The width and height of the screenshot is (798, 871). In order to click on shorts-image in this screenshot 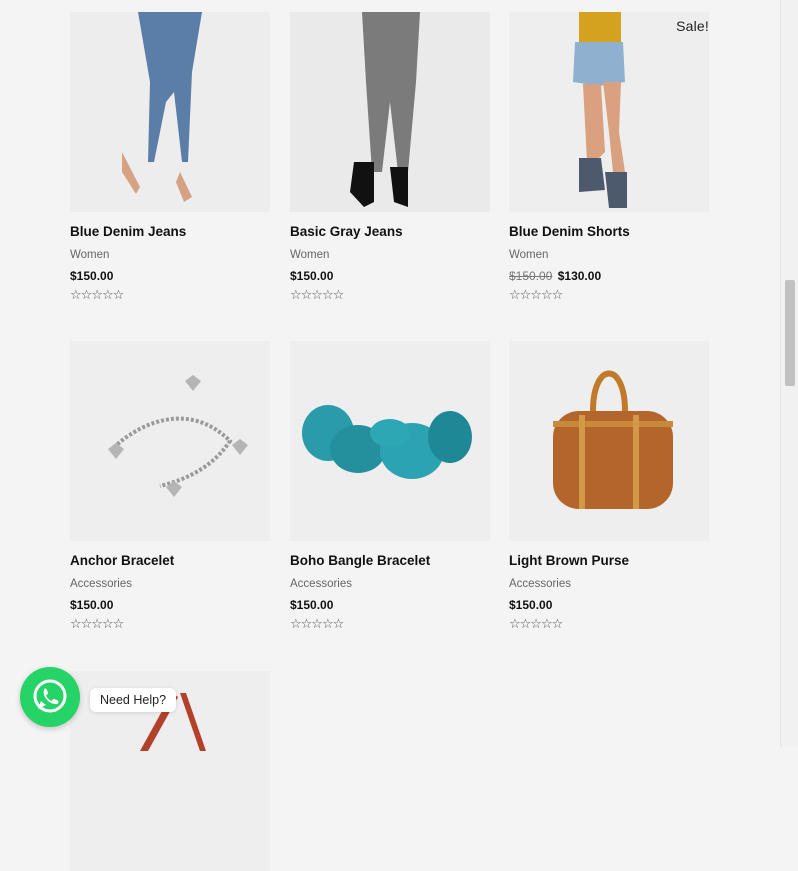, I will do `click(609, 112)`.